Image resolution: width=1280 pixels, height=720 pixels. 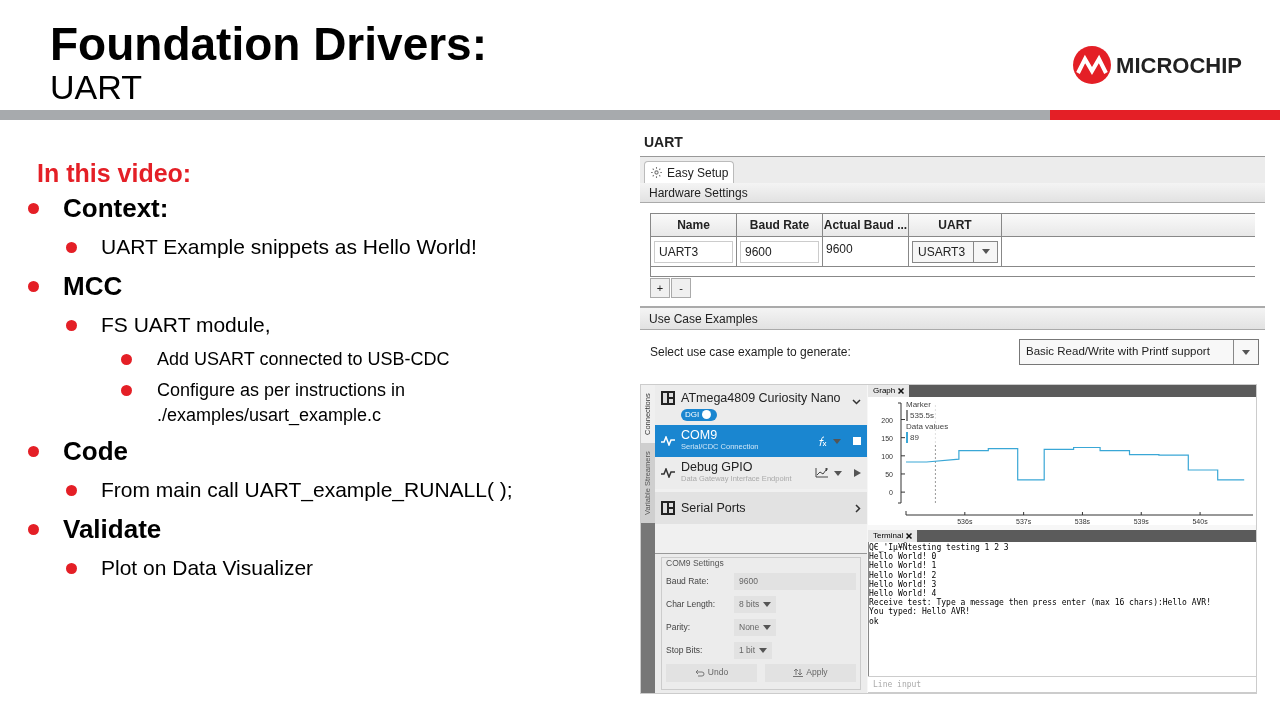 What do you see at coordinates (307, 490) in the screenshot?
I see `bullet-text: From main call UART_example_RUNALL( );` at bounding box center [307, 490].